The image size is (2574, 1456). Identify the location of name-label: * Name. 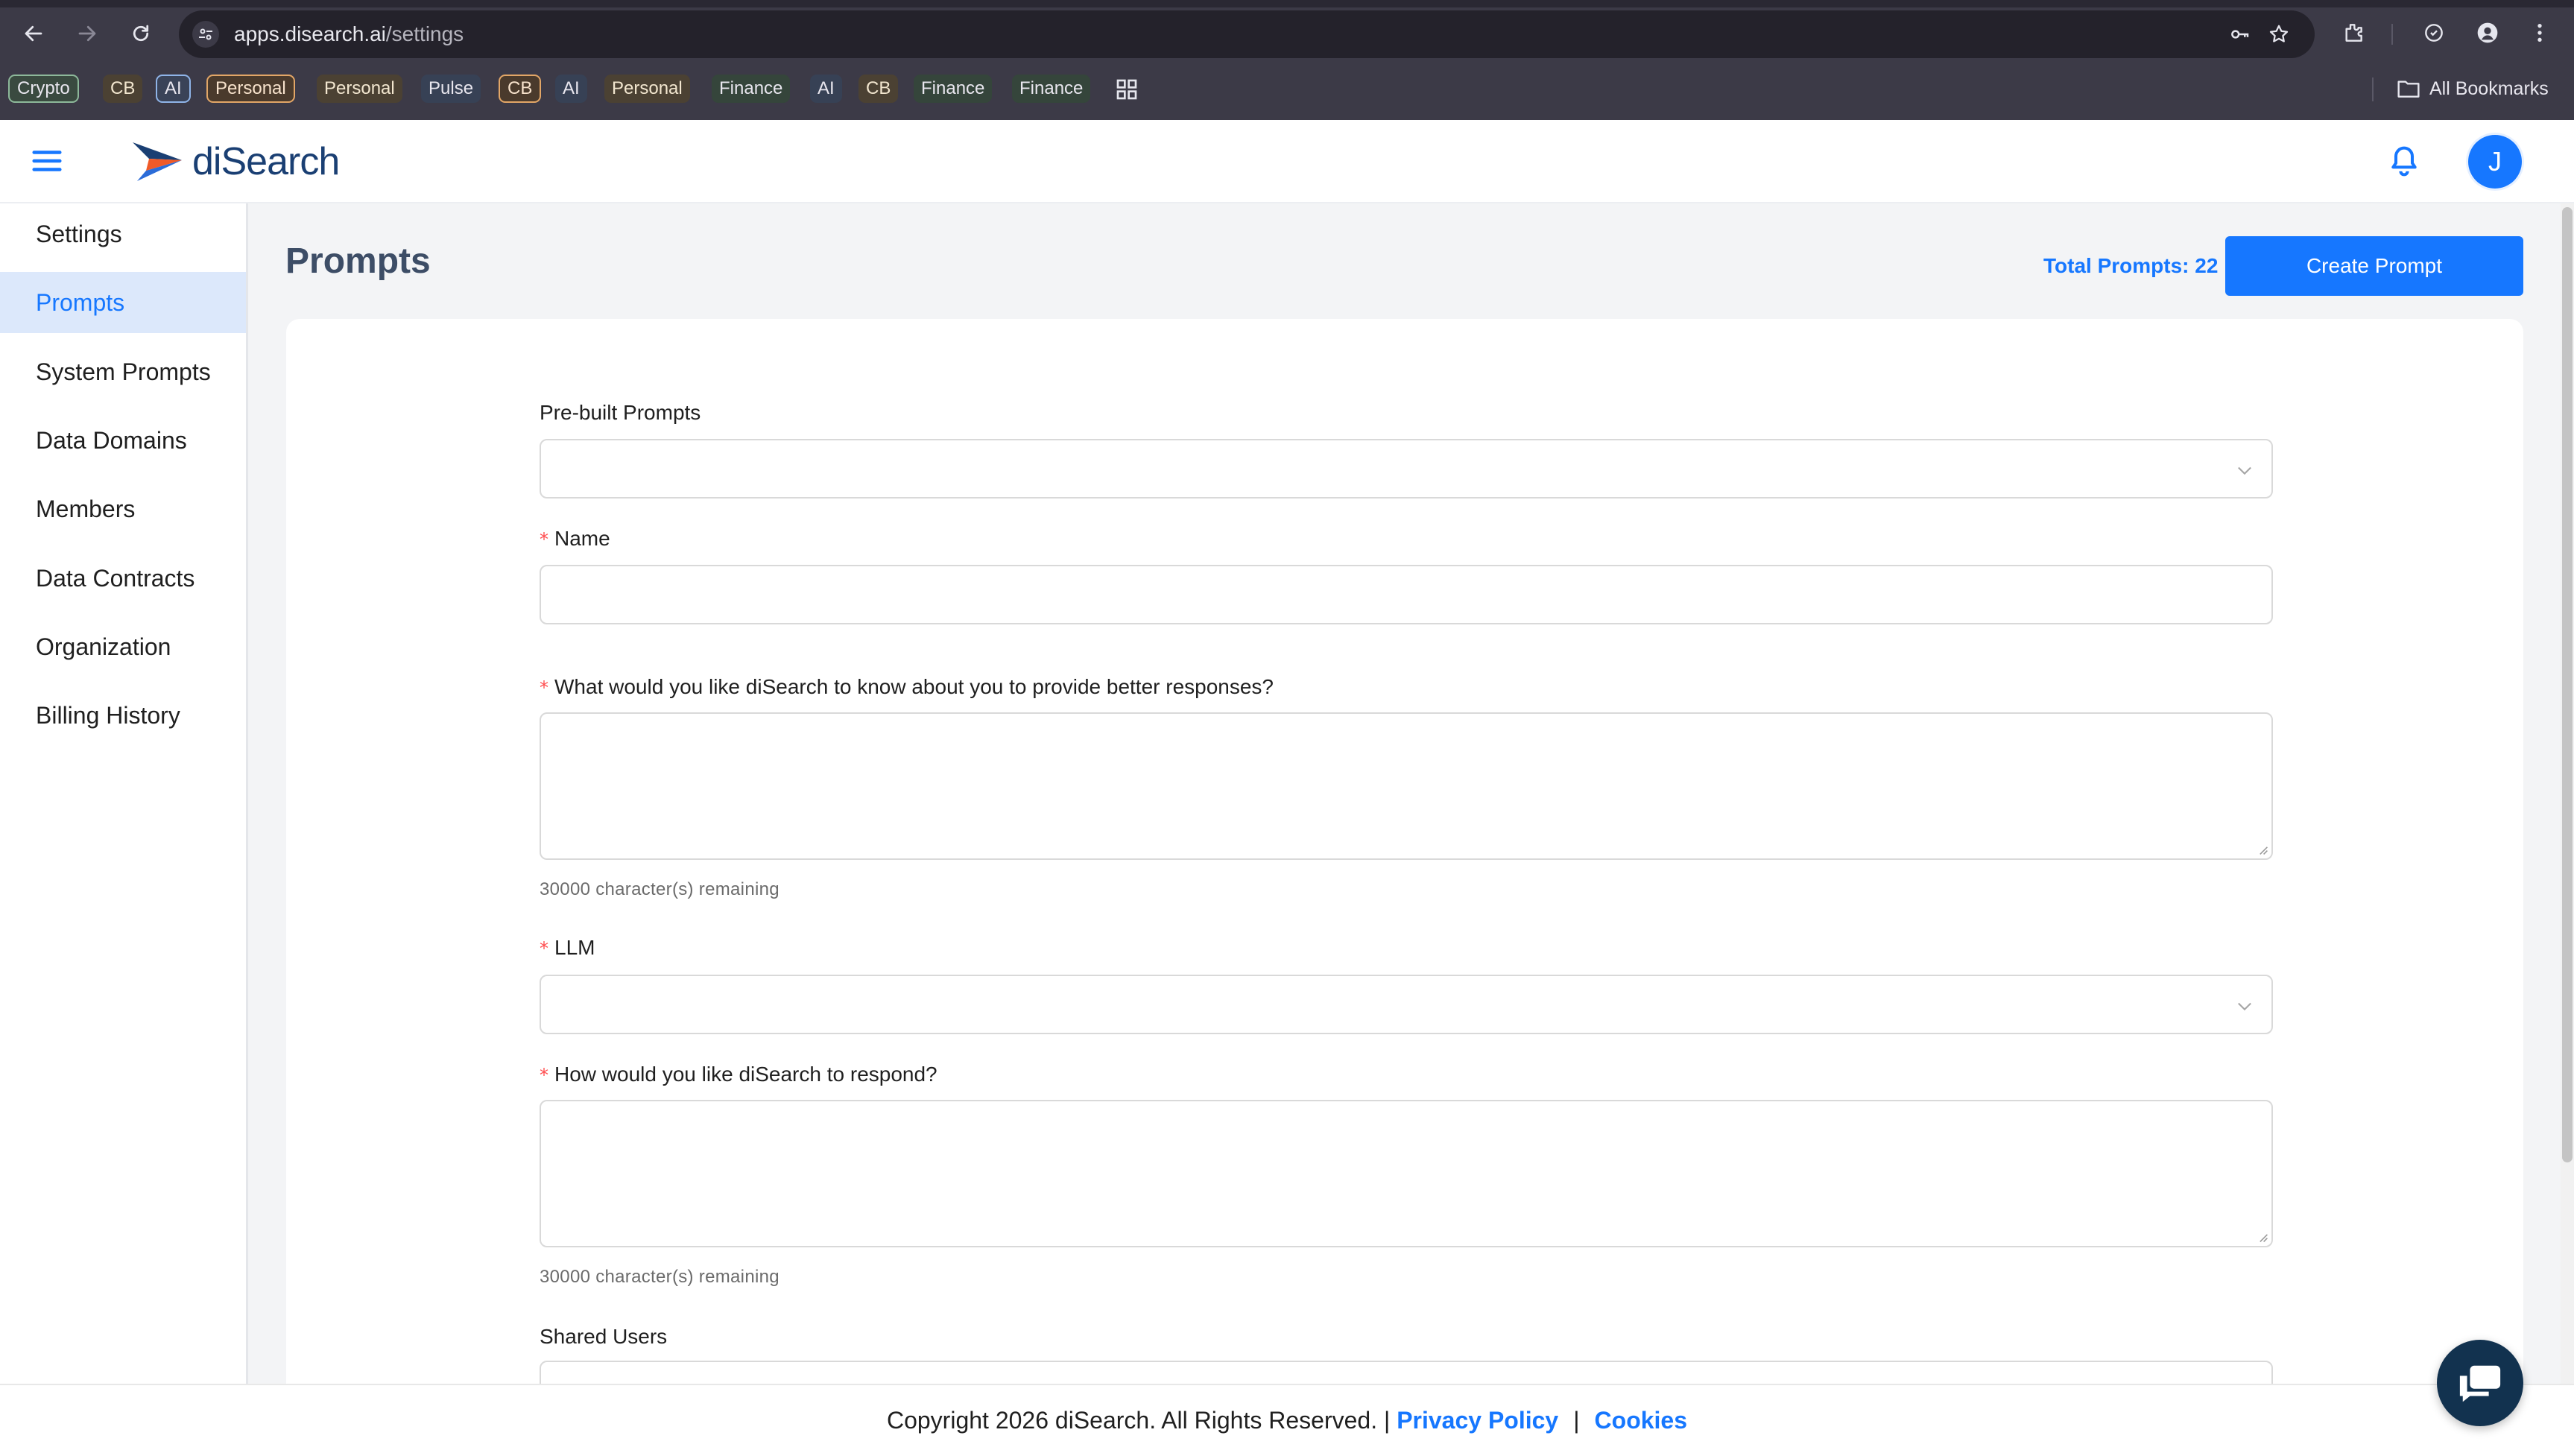
(575, 539).